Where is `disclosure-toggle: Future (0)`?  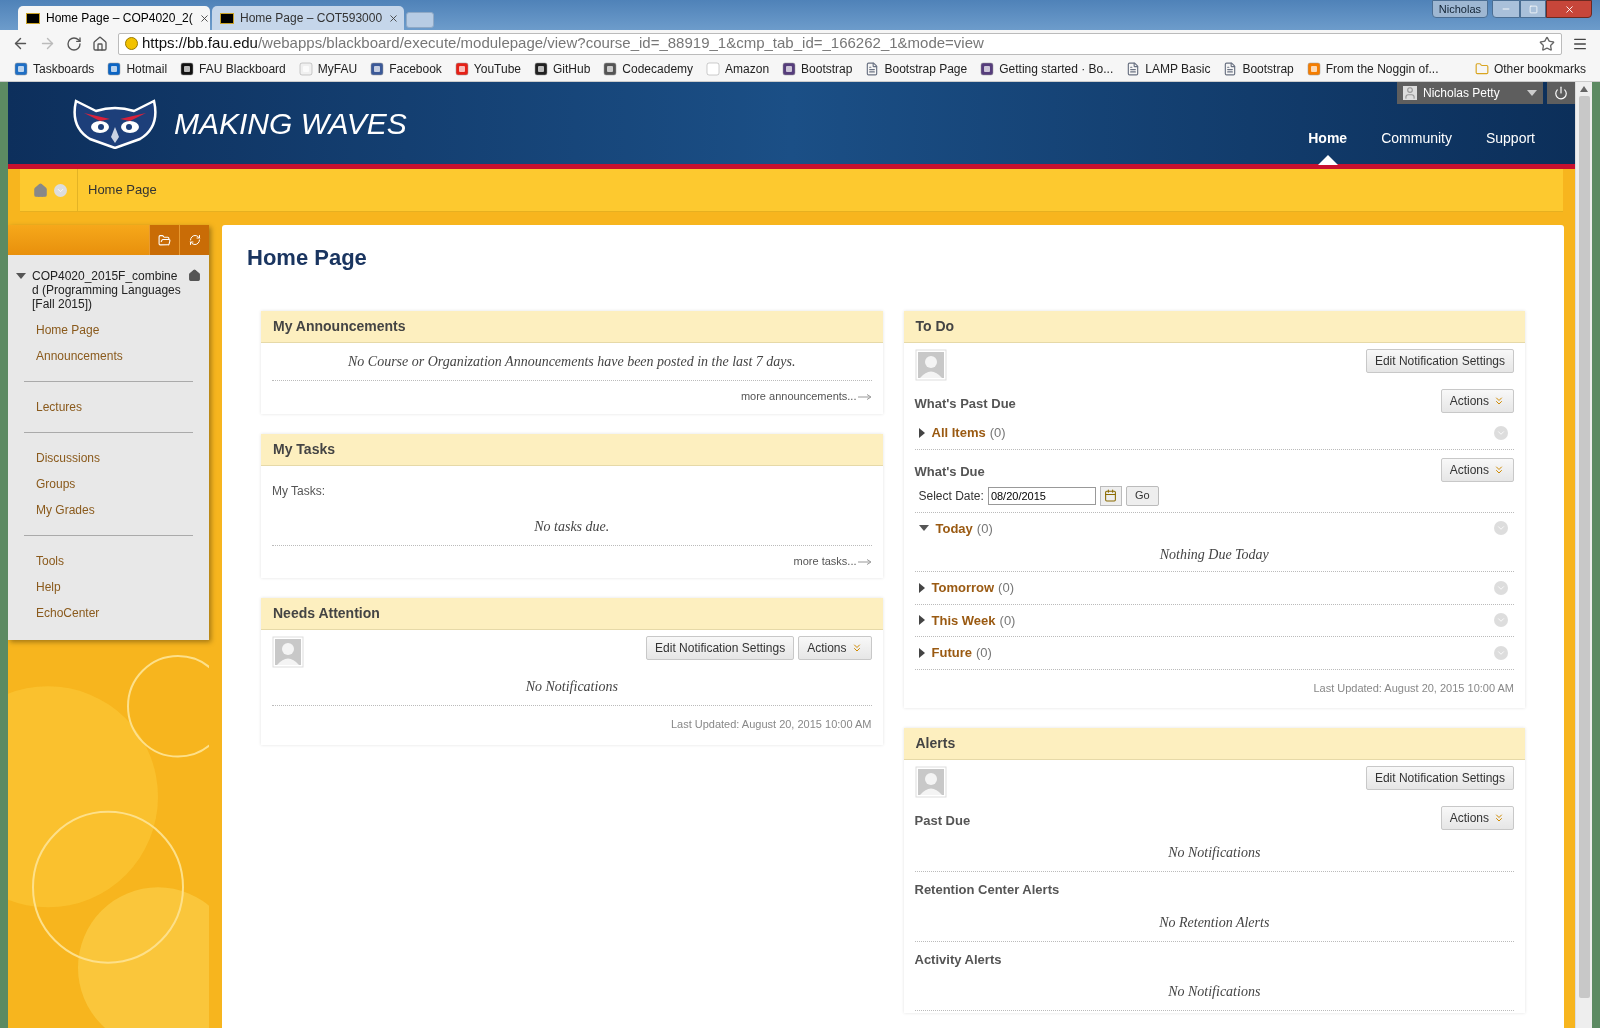
disclosure-toggle: Future (0) is located at coordinates (955, 653).